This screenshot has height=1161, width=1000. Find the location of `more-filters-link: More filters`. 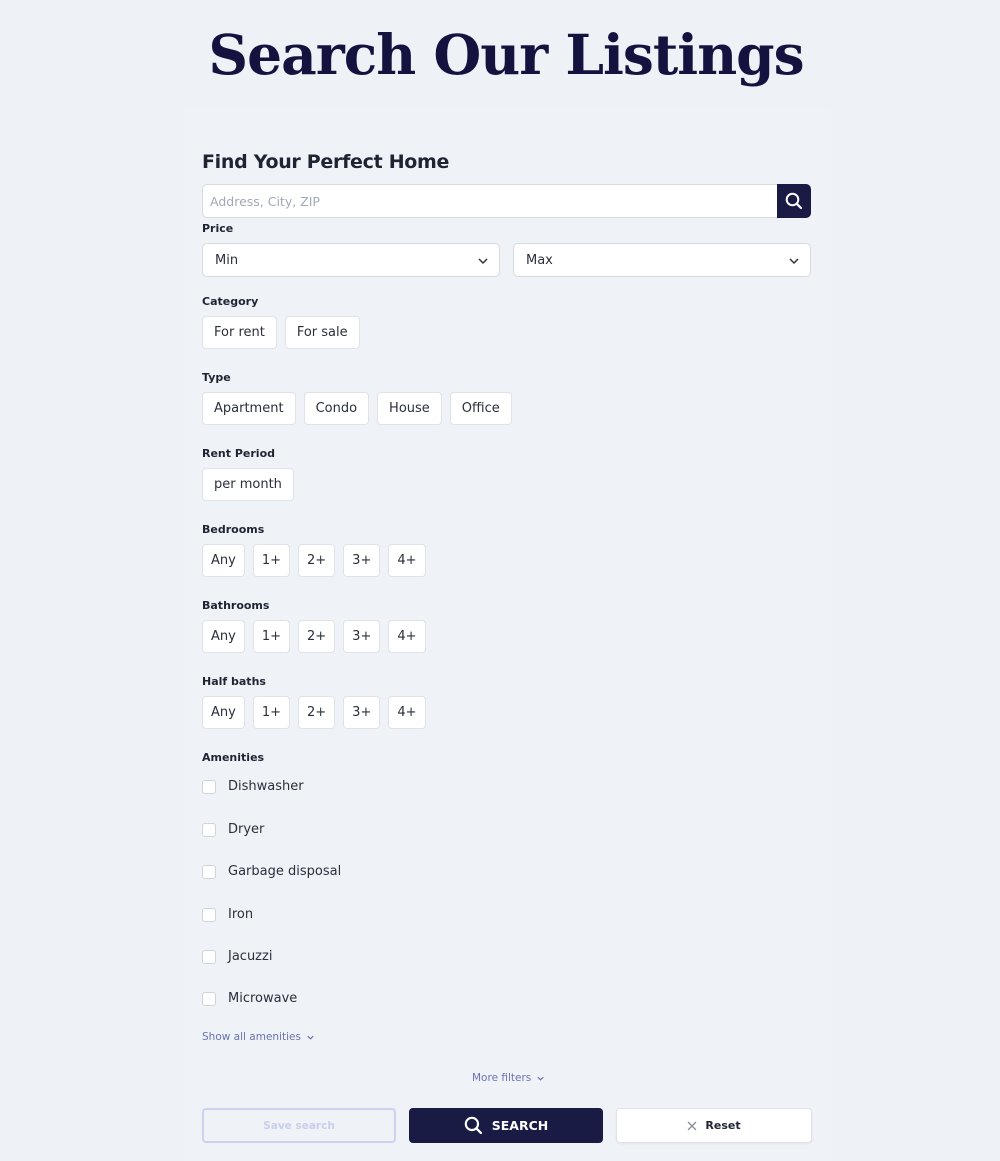

more-filters-link: More filters is located at coordinates (508, 1078).